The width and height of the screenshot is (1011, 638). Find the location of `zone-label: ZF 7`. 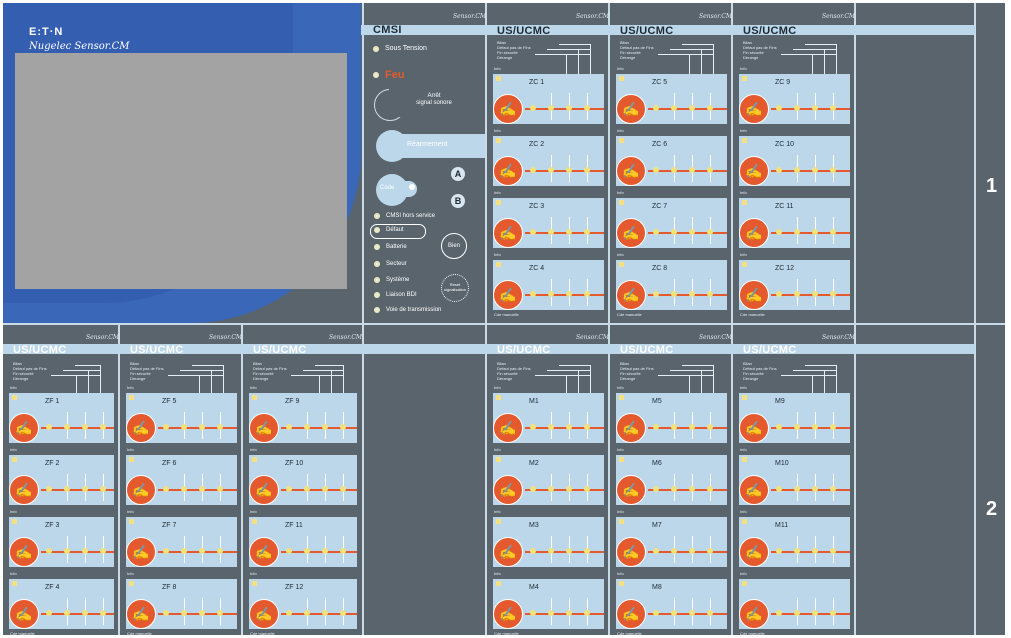

zone-label: ZF 7 is located at coordinates (169, 525).